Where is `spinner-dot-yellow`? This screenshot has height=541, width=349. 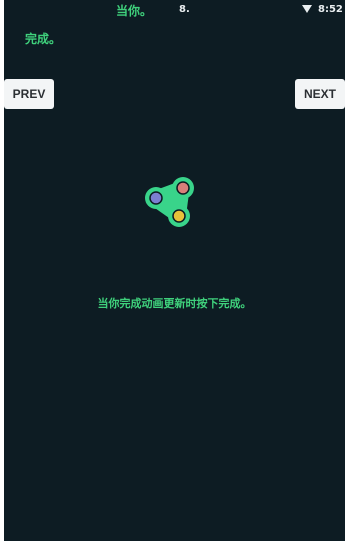 spinner-dot-yellow is located at coordinates (179, 216).